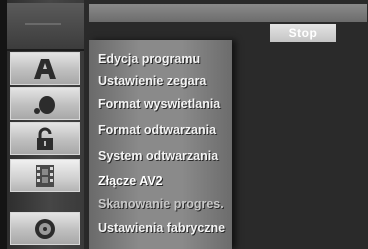 The height and width of the screenshot is (249, 368). What do you see at coordinates (303, 33) in the screenshot?
I see `stop-button: Stop` at bounding box center [303, 33].